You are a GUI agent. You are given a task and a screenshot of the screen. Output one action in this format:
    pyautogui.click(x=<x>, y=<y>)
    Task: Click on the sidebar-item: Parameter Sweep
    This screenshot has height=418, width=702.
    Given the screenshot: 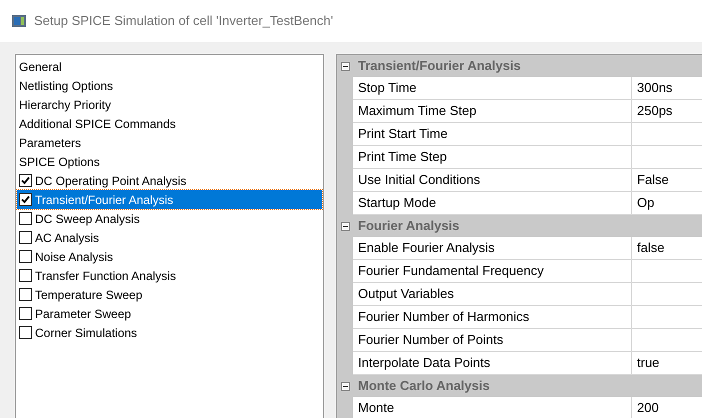 What is the action you would take?
    pyautogui.click(x=169, y=313)
    